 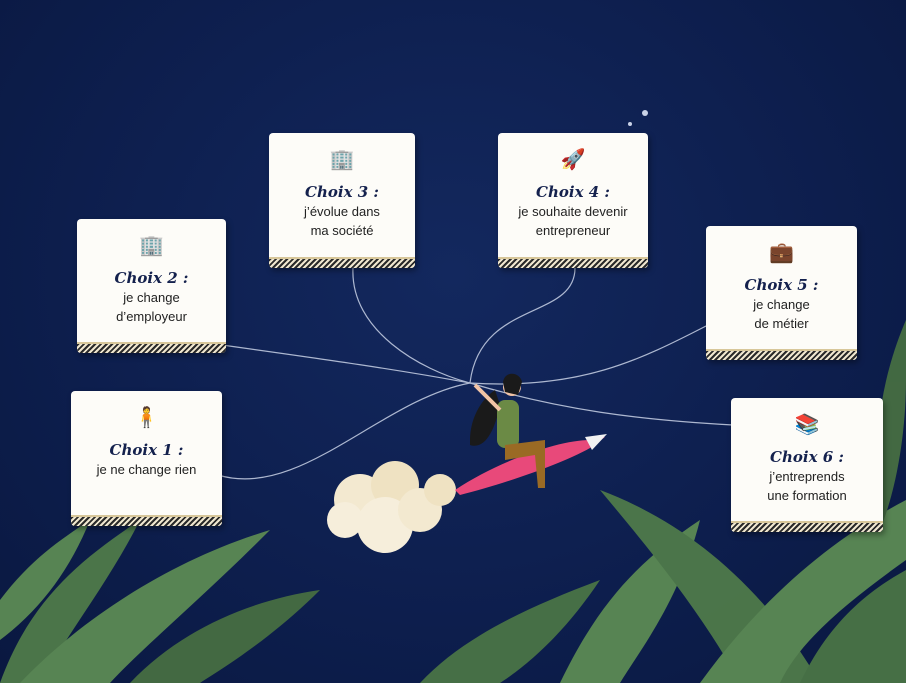 I want to click on choice-card-5: 💼 Choix 5 : je change de métier, so click(x=781, y=293).